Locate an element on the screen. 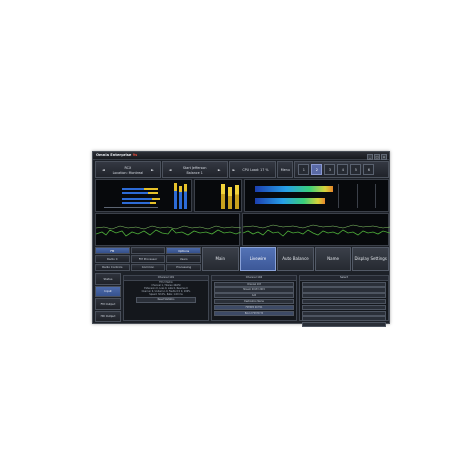 The height and width of the screenshot is (474, 474). side-menu: Status Input FM Output HD Output is located at coordinates (108, 297).